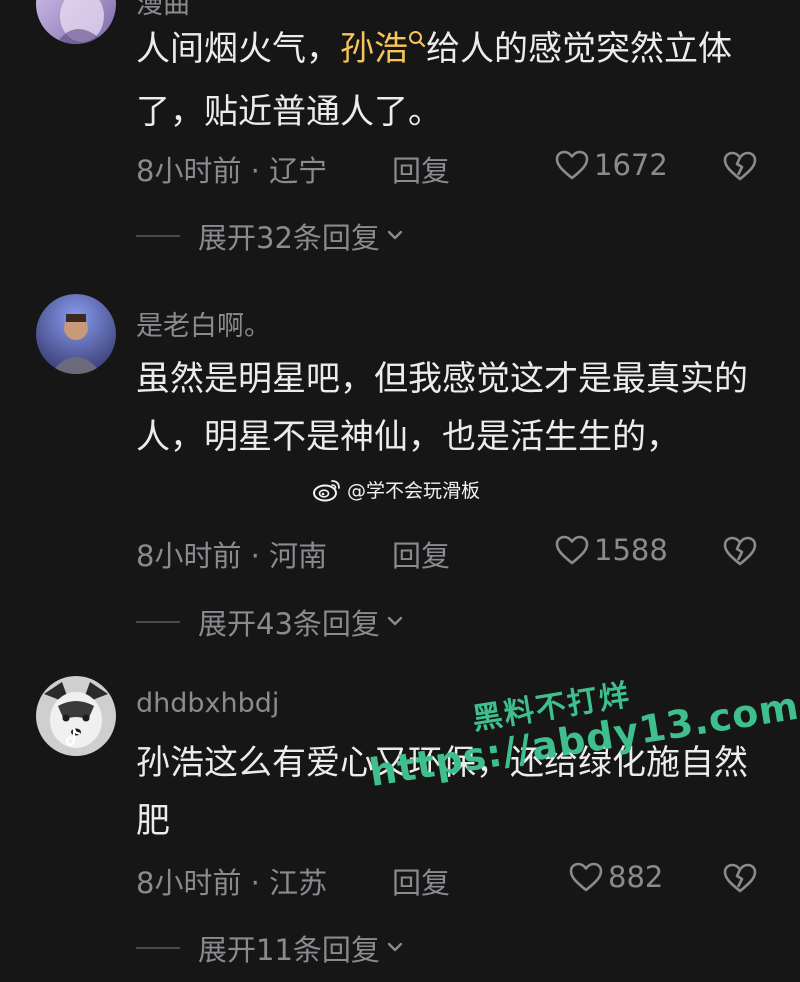 Image resolution: width=800 pixels, height=982 pixels. What do you see at coordinates (456, 553) in the screenshot?
I see `comment-meta: 8小时前 · 河南 回复 1588` at bounding box center [456, 553].